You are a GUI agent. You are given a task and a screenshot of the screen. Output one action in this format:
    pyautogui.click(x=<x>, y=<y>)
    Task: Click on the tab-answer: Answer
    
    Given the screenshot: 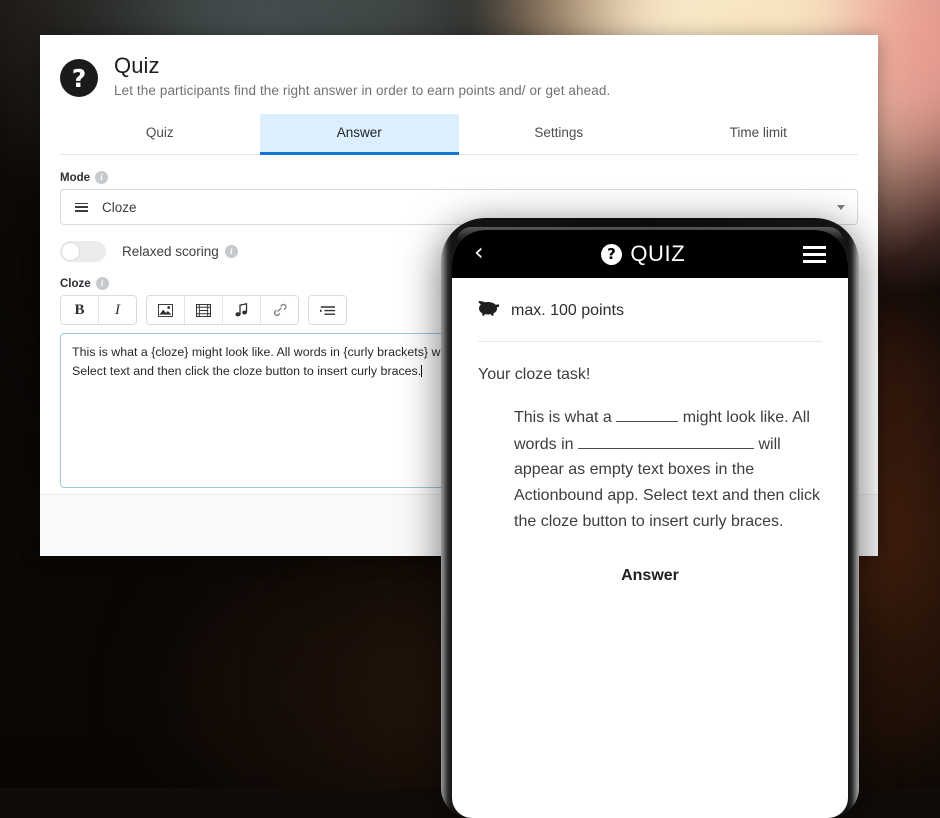 What is the action you would take?
    pyautogui.click(x=359, y=135)
    